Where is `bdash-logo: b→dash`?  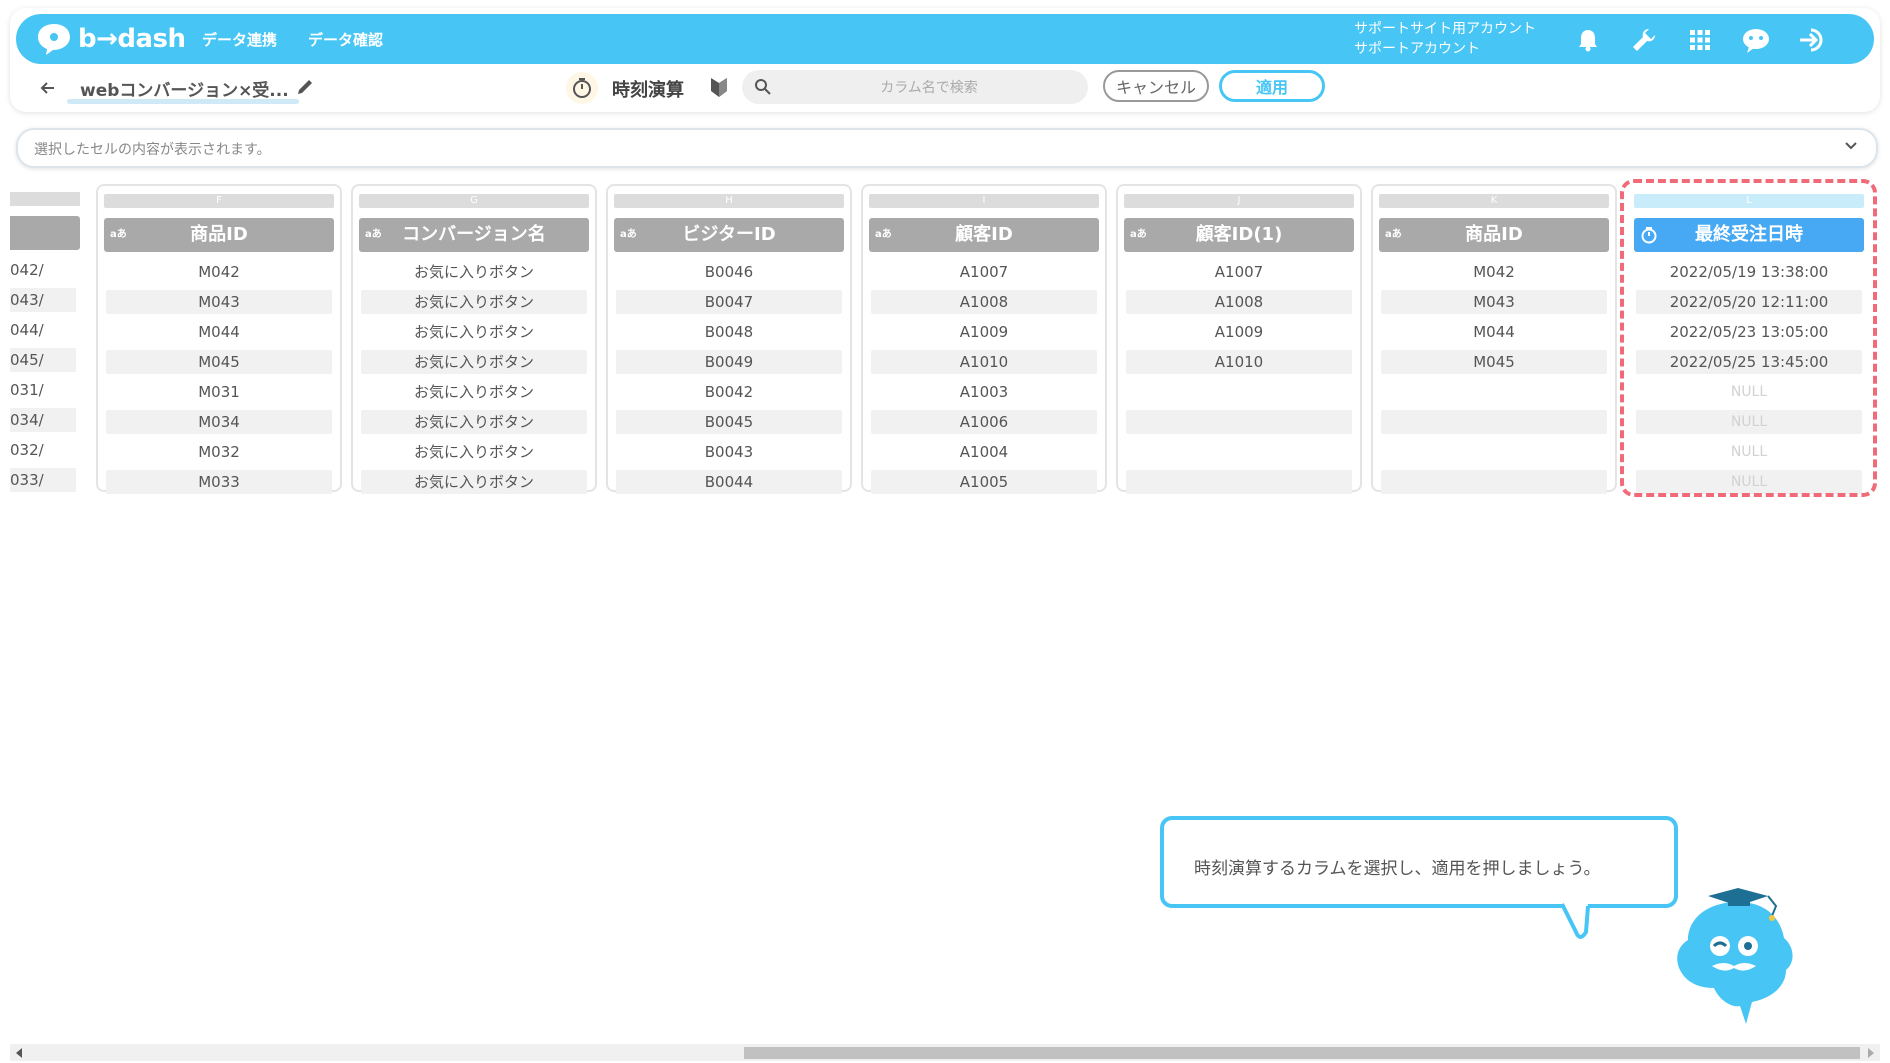 bdash-logo: b→dash is located at coordinates (111, 39).